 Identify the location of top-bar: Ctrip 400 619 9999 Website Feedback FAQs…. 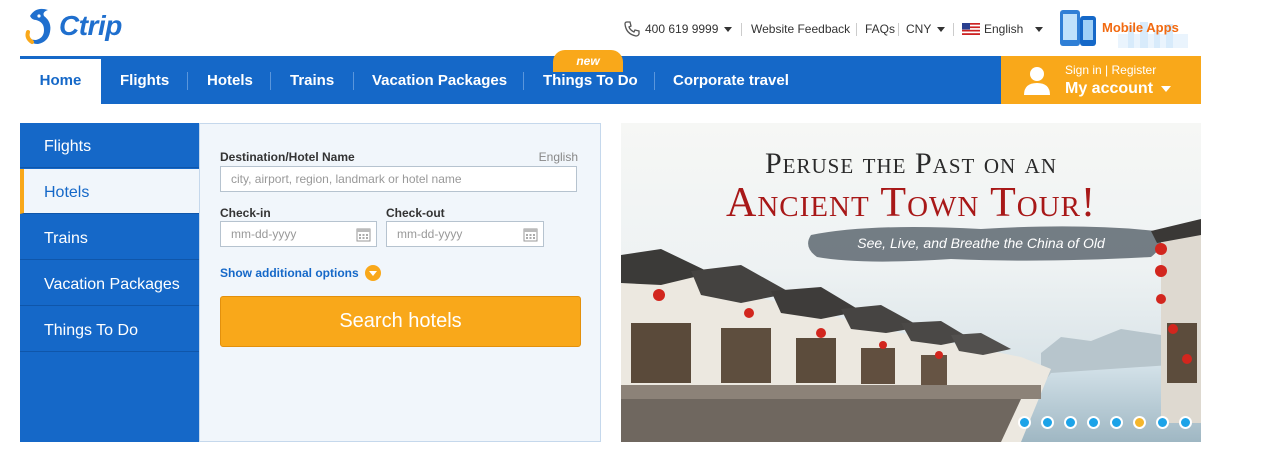
(635, 28).